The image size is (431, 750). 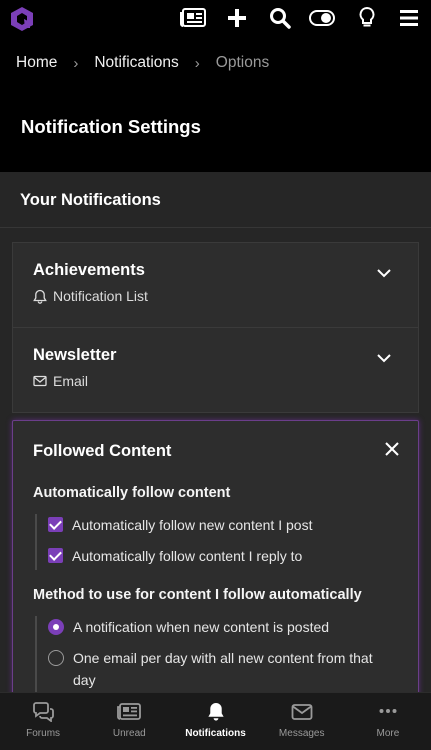 What do you see at coordinates (43, 712) in the screenshot?
I see `chat-bubbles-icon` at bounding box center [43, 712].